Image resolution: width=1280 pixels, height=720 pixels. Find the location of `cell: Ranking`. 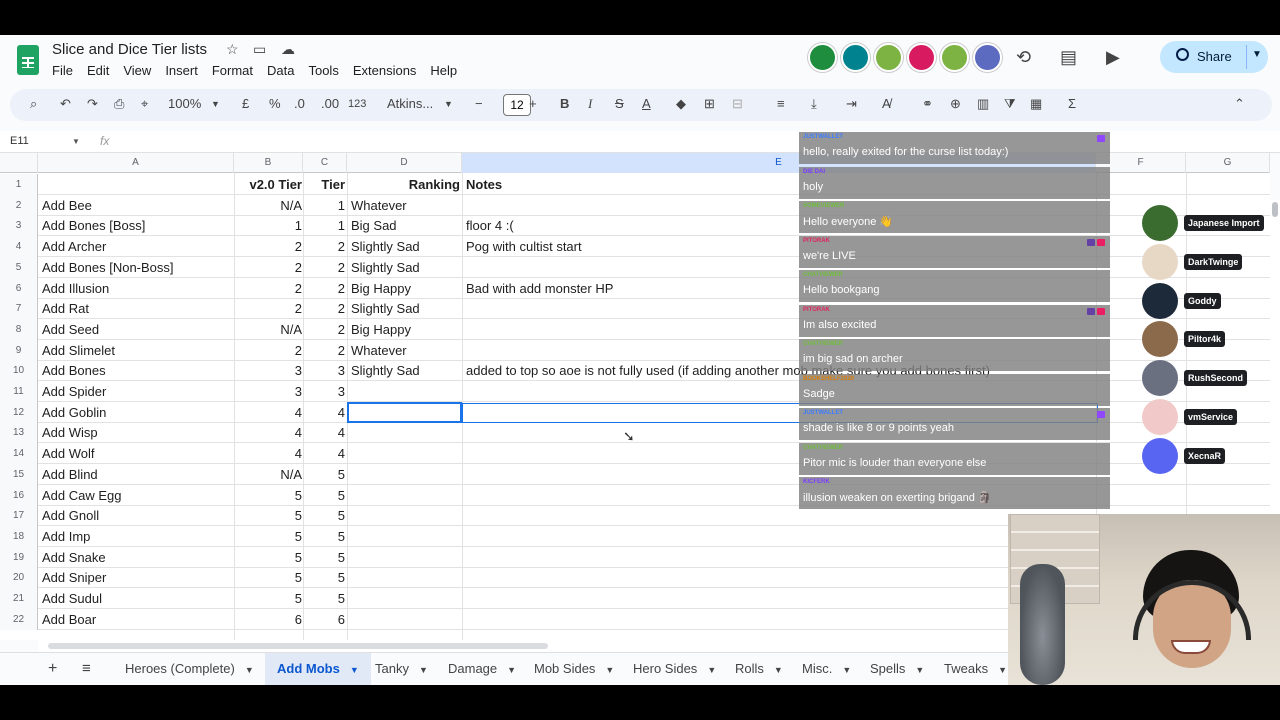

cell: Ranking is located at coordinates (403, 184).